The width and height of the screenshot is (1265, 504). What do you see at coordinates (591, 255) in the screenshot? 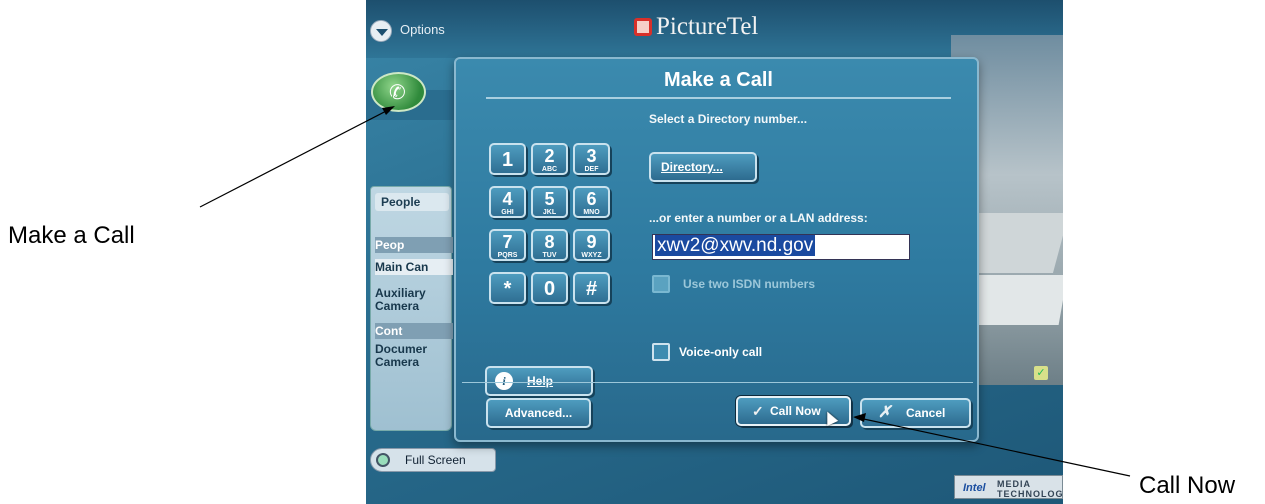
I see `key-letters: WXYZ` at bounding box center [591, 255].